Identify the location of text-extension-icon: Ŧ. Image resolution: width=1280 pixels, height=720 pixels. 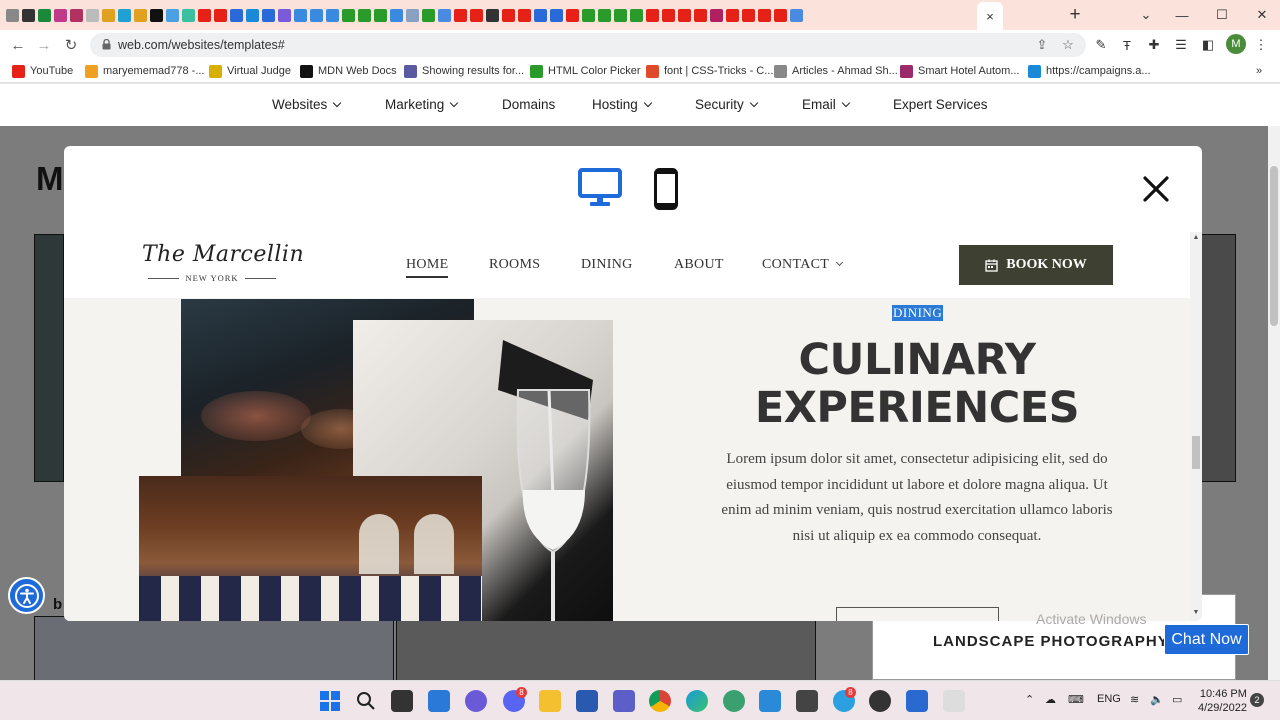
(1127, 45).